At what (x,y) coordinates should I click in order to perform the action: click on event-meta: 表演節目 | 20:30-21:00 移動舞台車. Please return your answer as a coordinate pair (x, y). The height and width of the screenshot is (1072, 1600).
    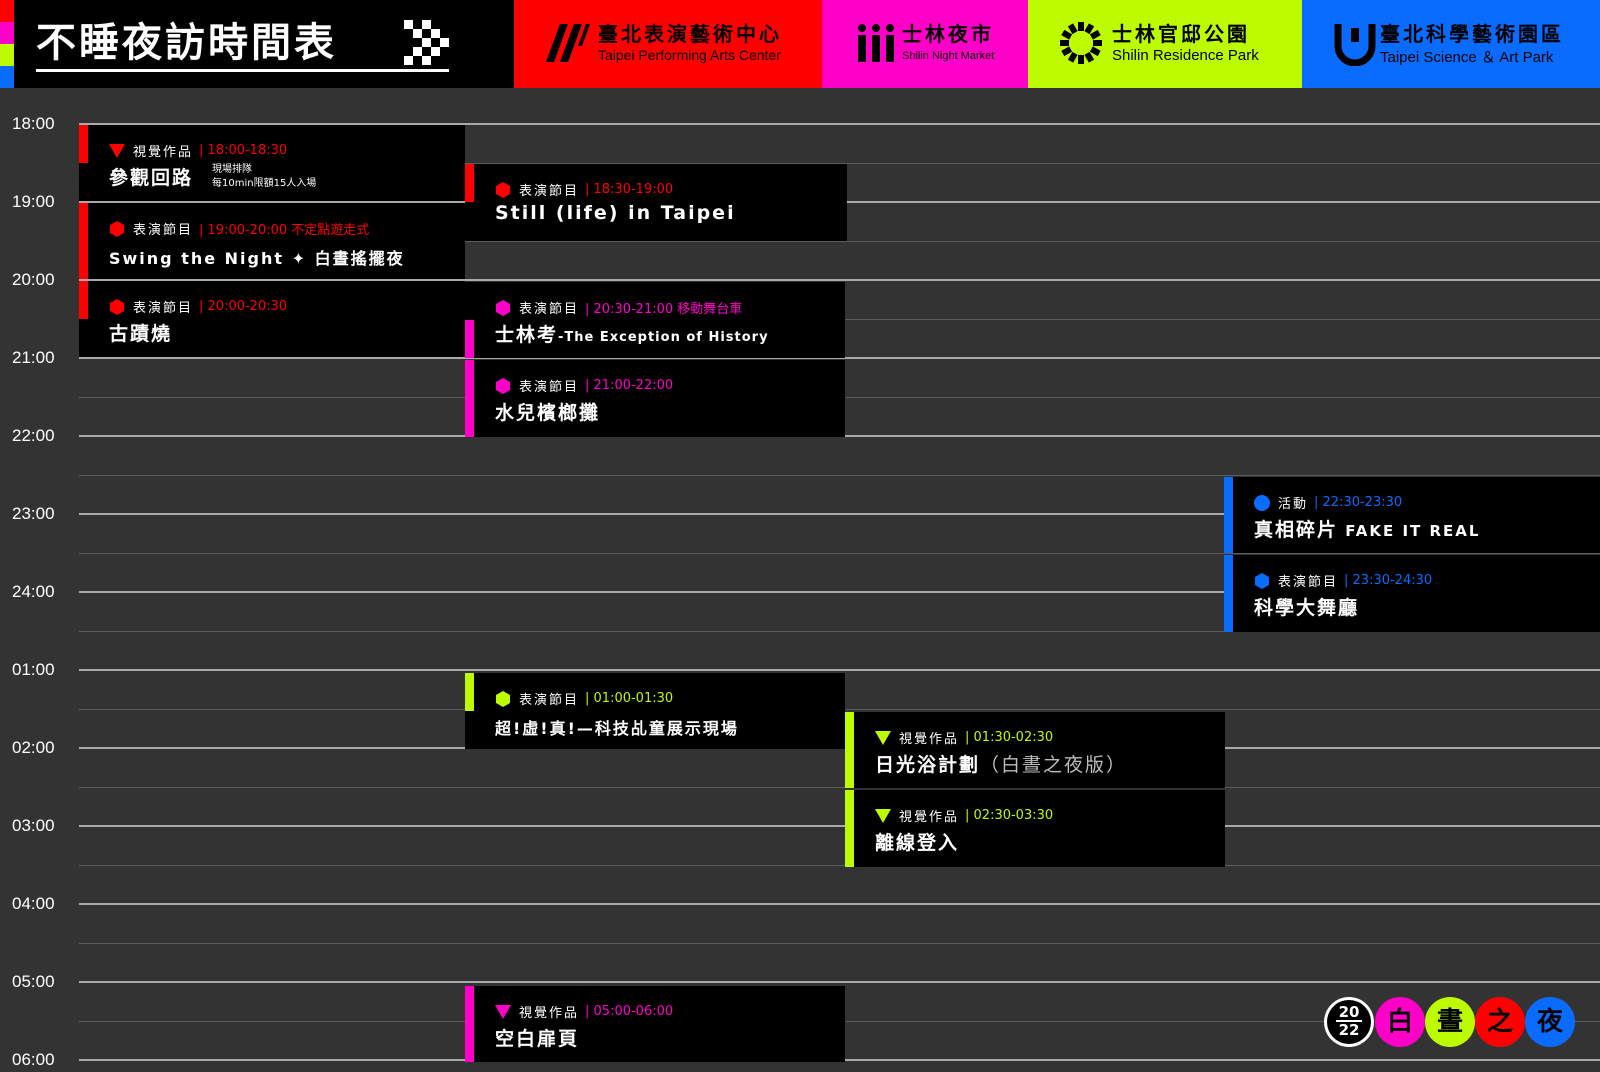
    Looking at the image, I should click on (618, 307).